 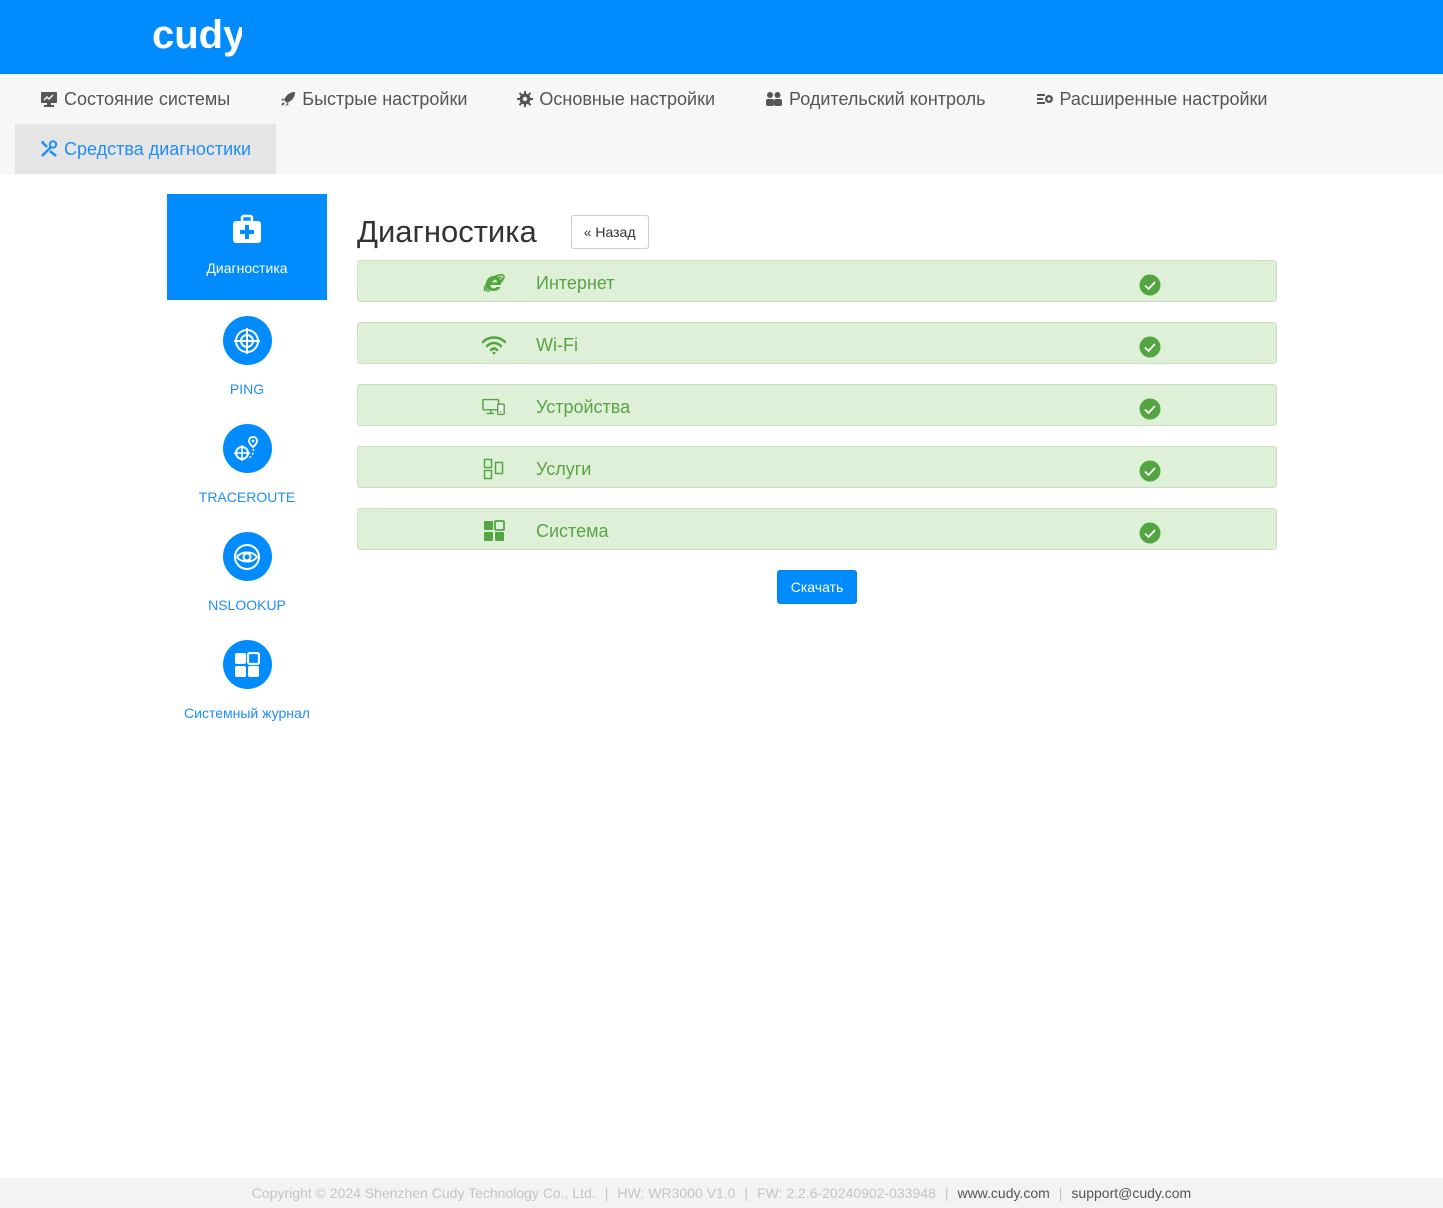 I want to click on users-icon, so click(x=774, y=99).